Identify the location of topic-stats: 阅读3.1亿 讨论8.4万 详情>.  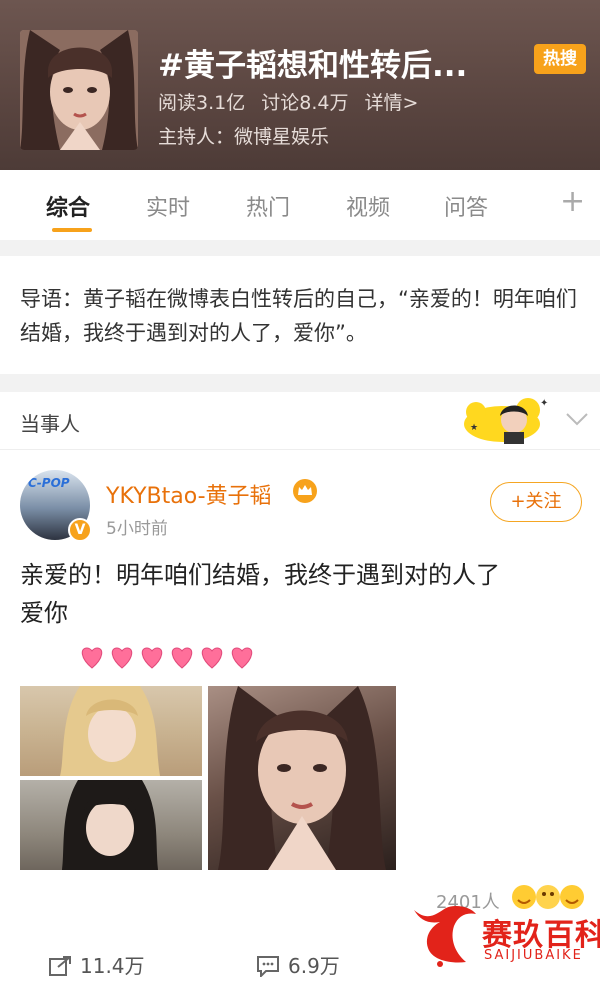
(293, 101).